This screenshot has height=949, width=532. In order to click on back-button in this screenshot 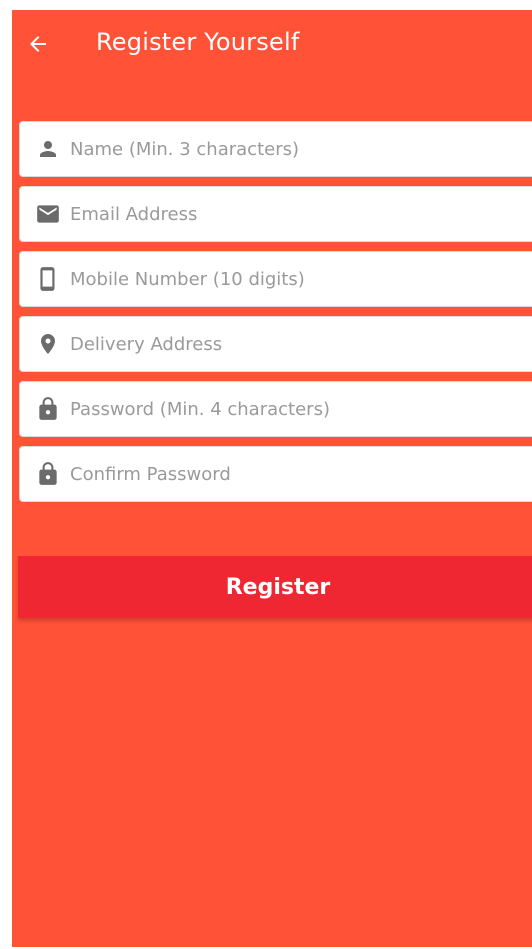, I will do `click(38, 46)`.